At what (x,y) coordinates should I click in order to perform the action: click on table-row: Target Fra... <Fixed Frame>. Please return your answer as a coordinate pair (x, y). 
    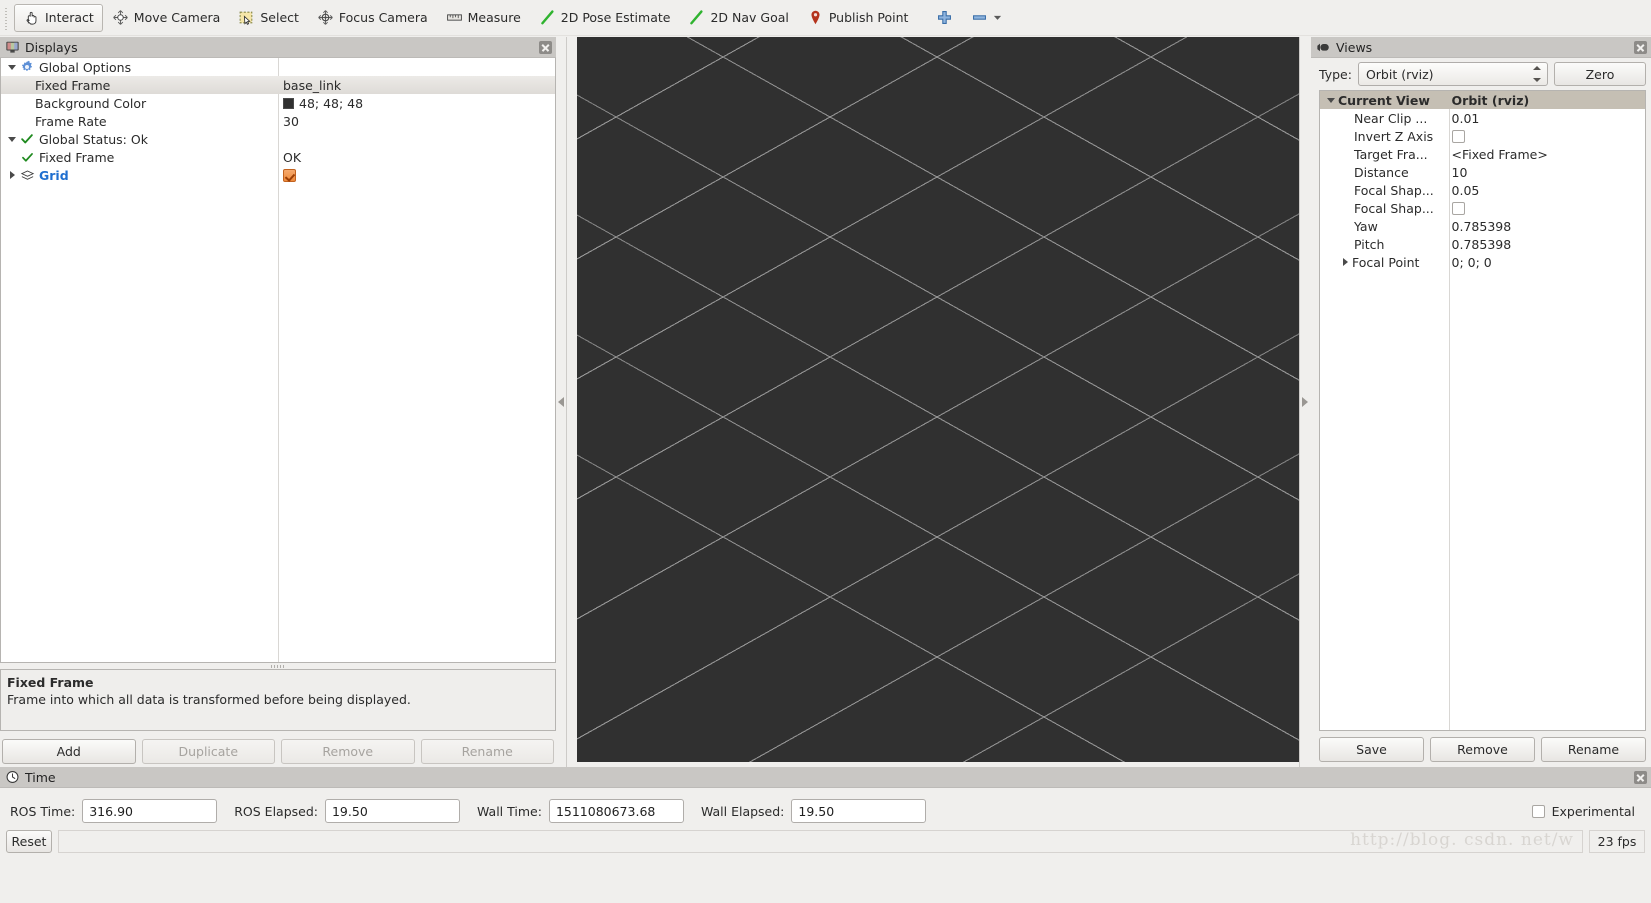
    Looking at the image, I should click on (1482, 154).